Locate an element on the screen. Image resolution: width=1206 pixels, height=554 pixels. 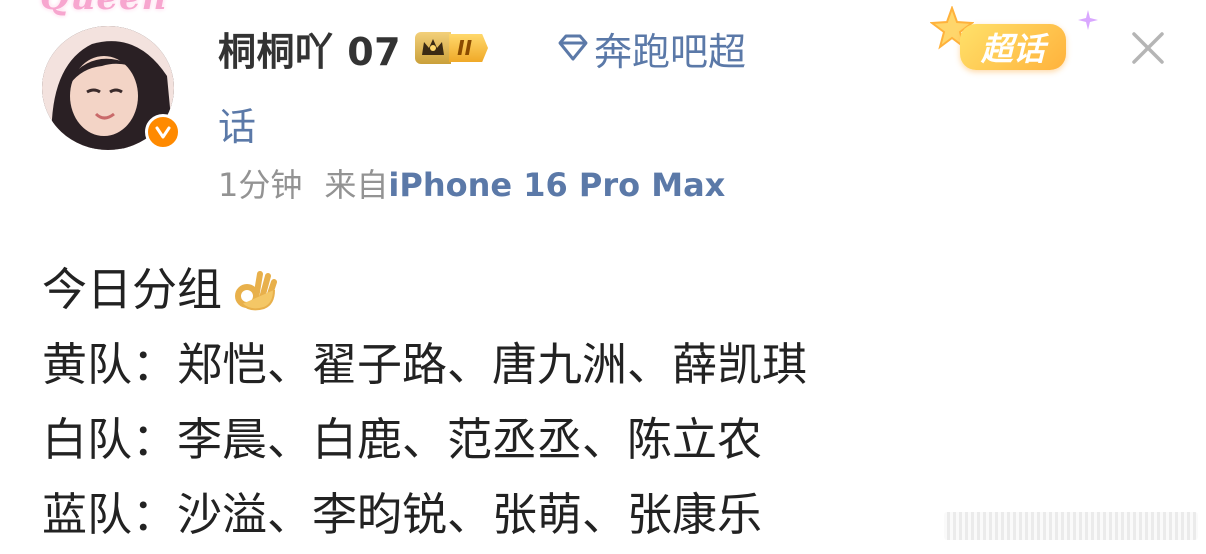
post-meta: 1分钟 来自iPhone 16 Pro Max is located at coordinates (471, 183).